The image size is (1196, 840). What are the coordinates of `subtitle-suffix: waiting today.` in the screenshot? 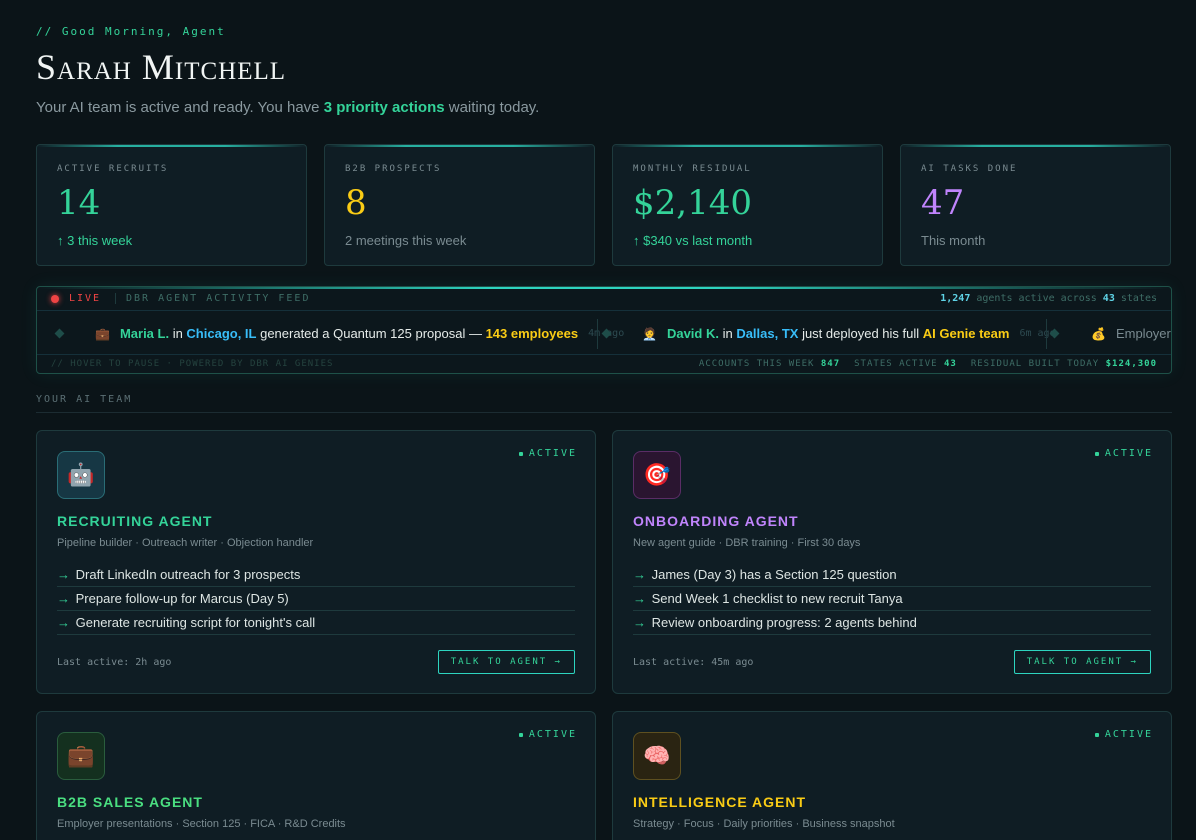 It's located at (492, 107).